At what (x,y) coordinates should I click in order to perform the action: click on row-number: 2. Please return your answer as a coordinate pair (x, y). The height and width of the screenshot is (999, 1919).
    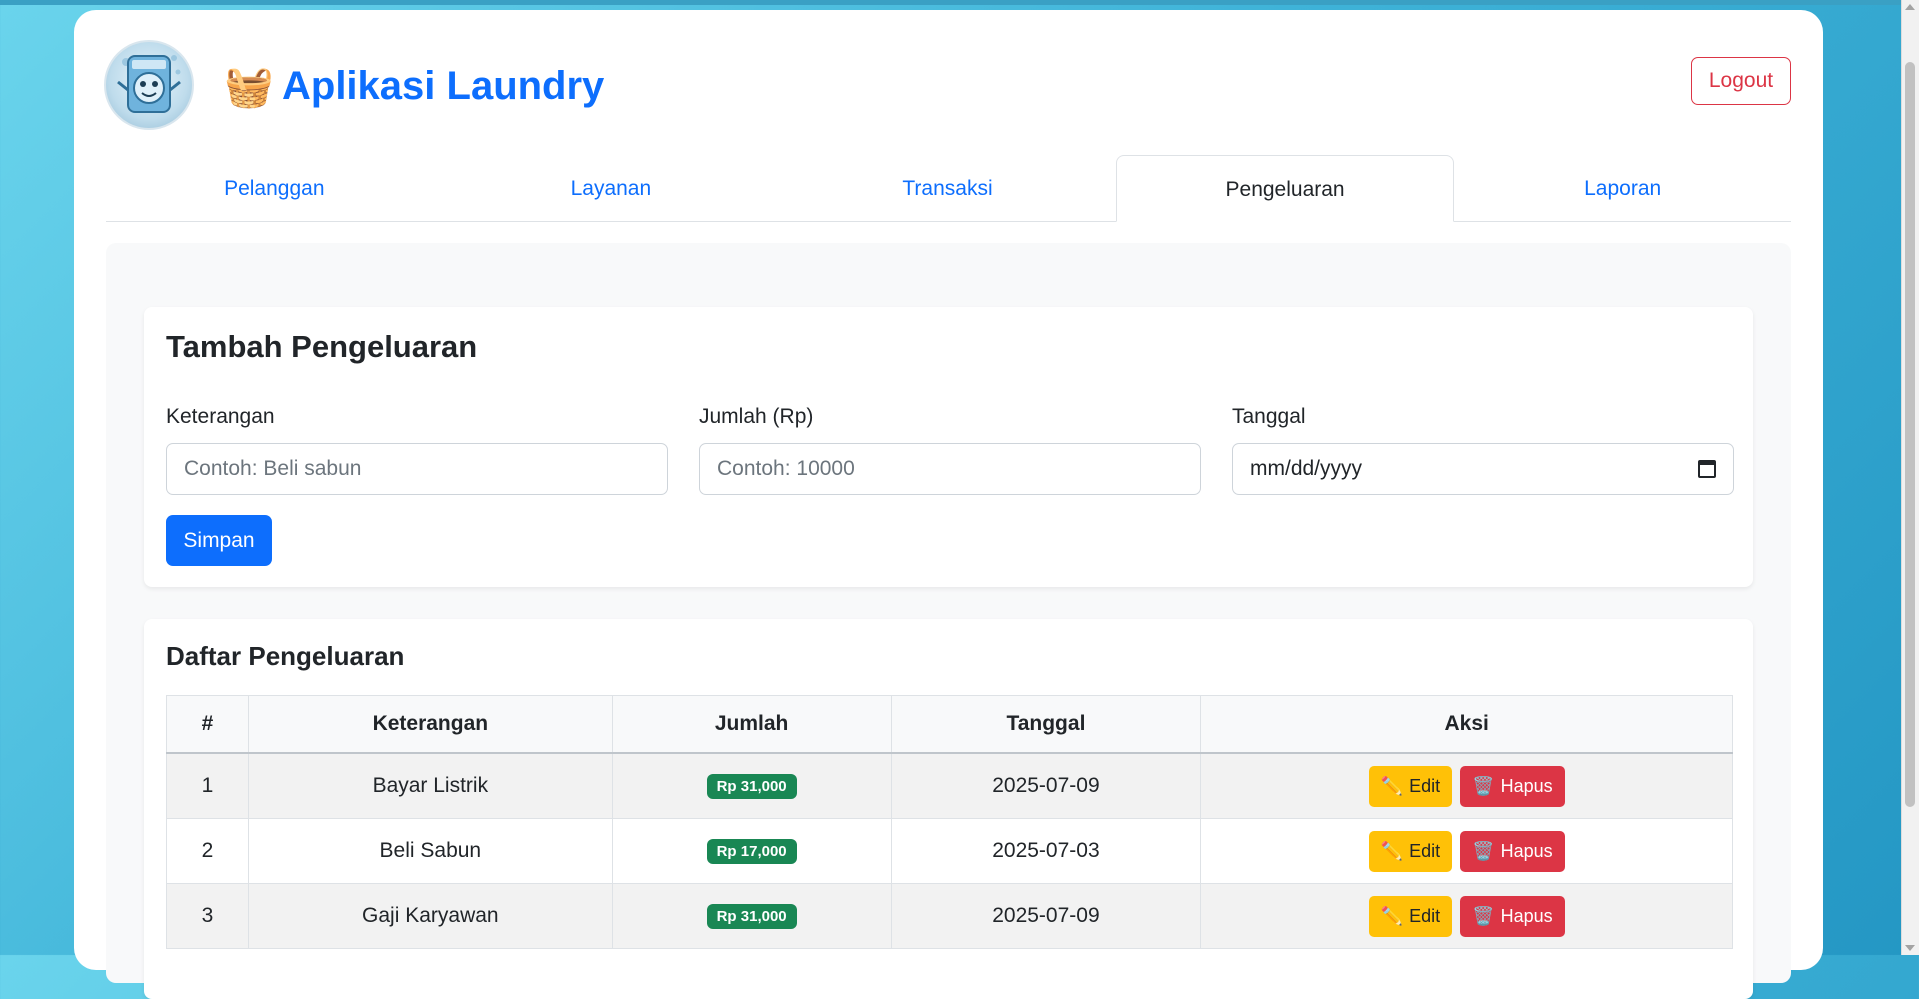
    Looking at the image, I should click on (207, 851).